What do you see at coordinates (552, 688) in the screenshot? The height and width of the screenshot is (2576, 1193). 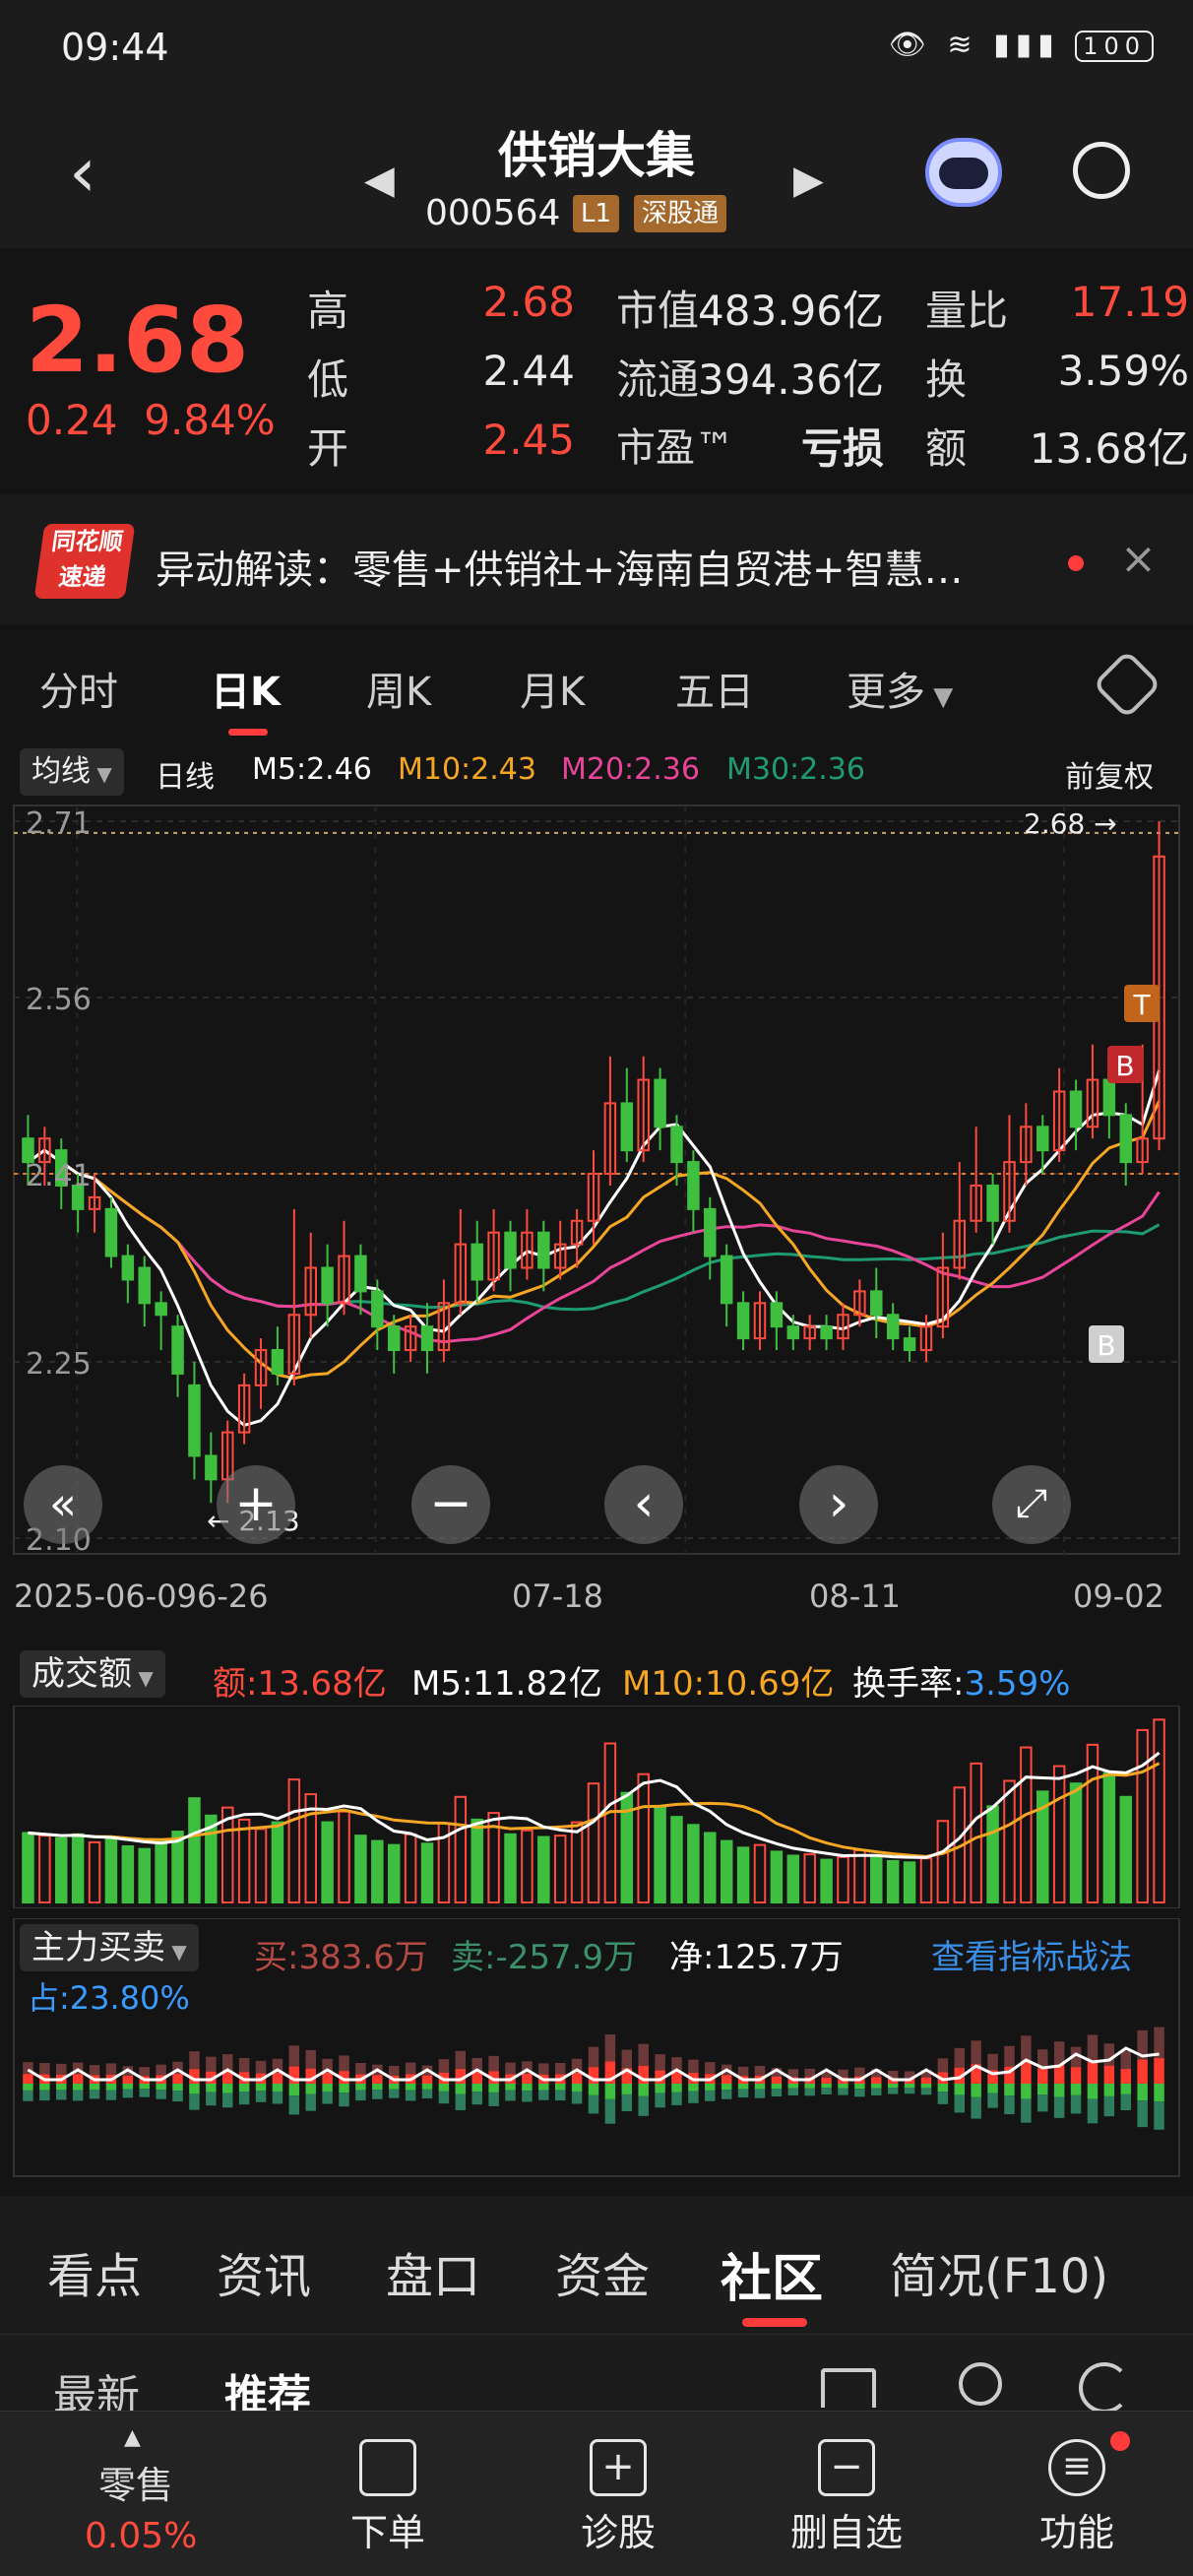 I see `tab-monthly-k: 月K` at bounding box center [552, 688].